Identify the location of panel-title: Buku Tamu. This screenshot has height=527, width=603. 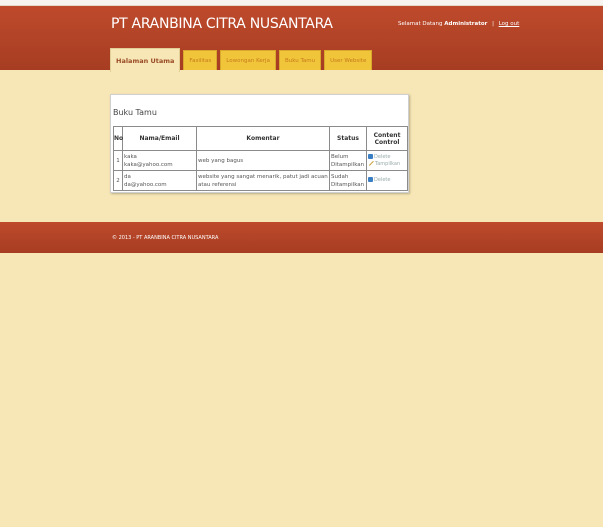
(135, 112).